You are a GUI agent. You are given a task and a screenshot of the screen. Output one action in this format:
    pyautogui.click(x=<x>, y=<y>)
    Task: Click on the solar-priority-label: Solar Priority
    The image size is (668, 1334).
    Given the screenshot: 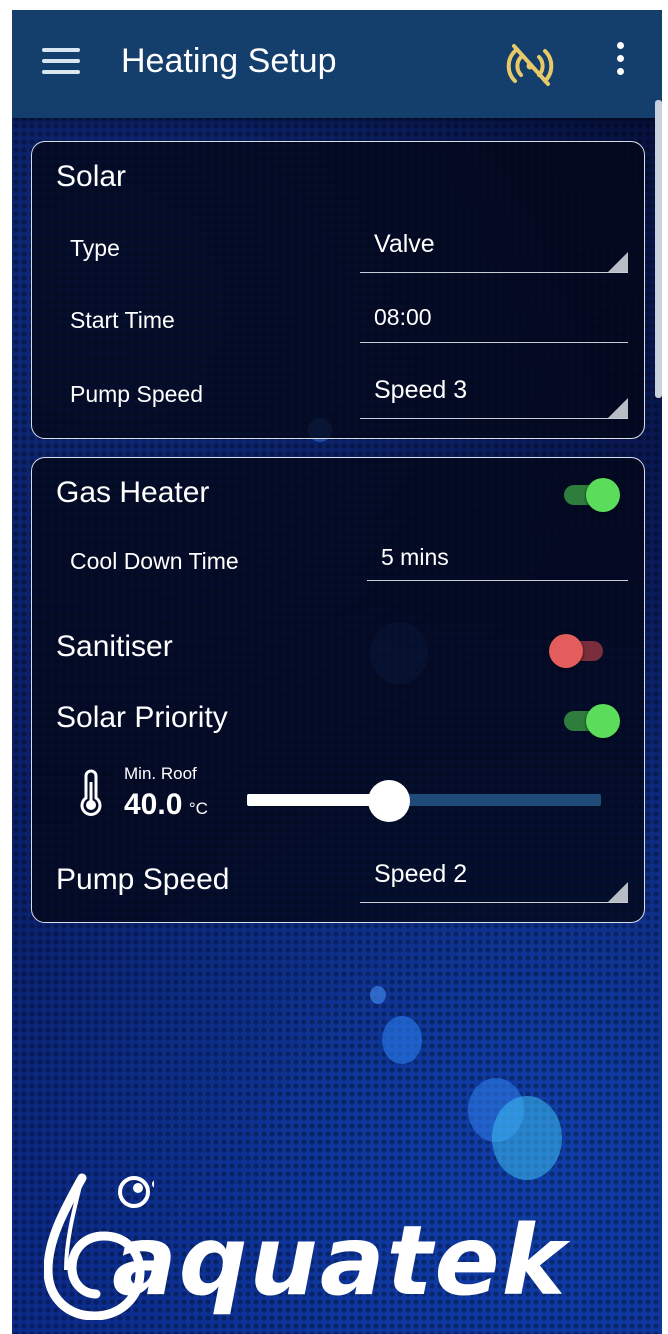 What is the action you would take?
    pyautogui.click(x=142, y=717)
    